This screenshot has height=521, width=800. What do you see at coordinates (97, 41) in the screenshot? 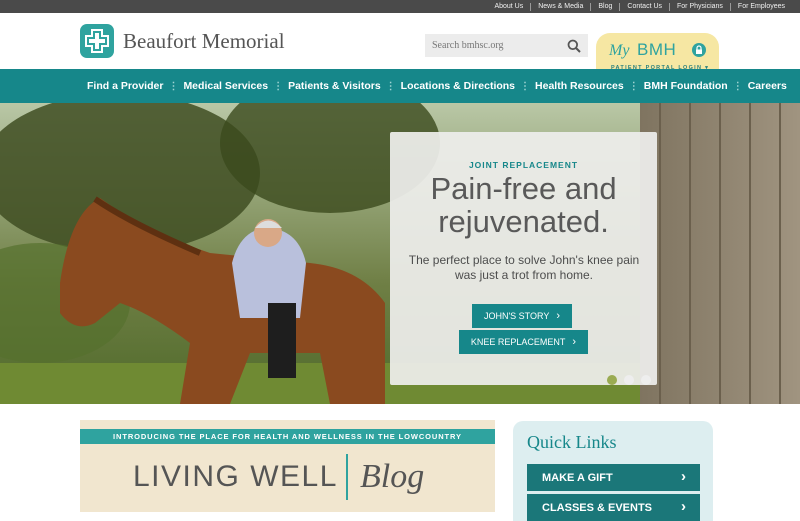
I see `logo-cross-icon` at bounding box center [97, 41].